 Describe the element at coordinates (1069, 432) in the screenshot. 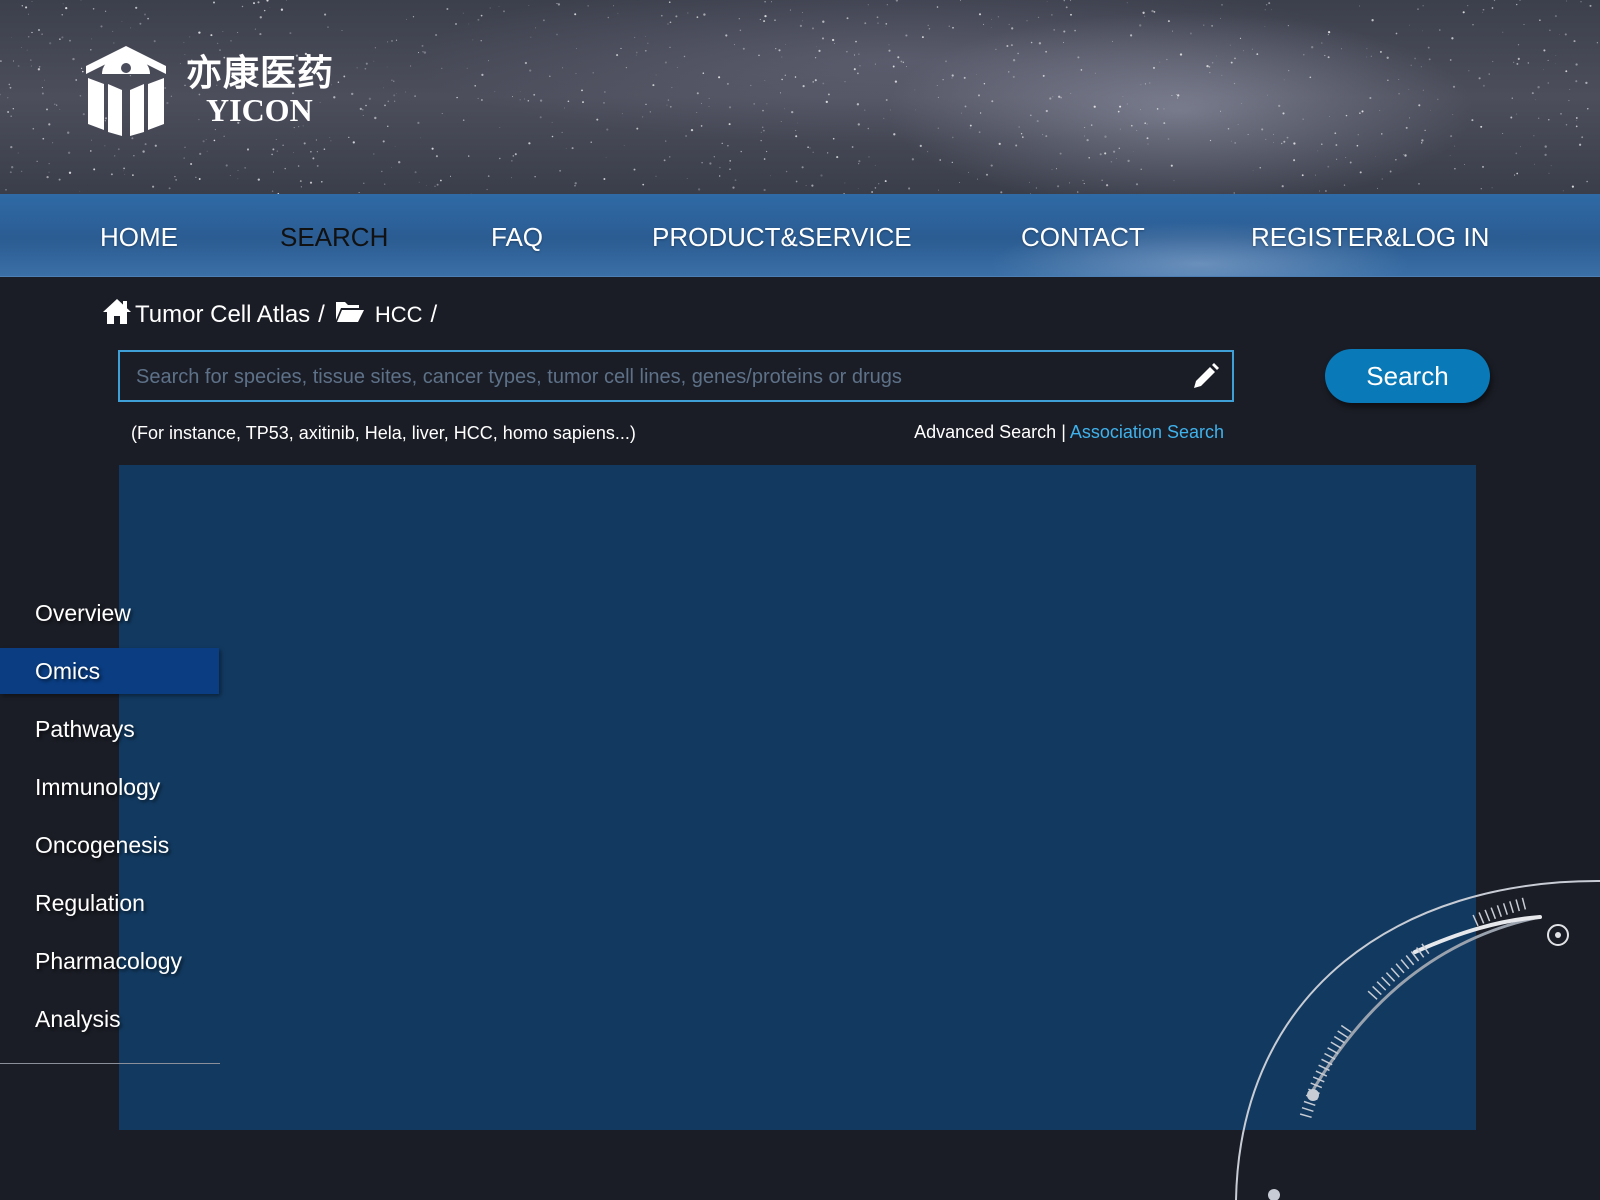

I see `search-links: Advanced Search | Association Search` at that location.